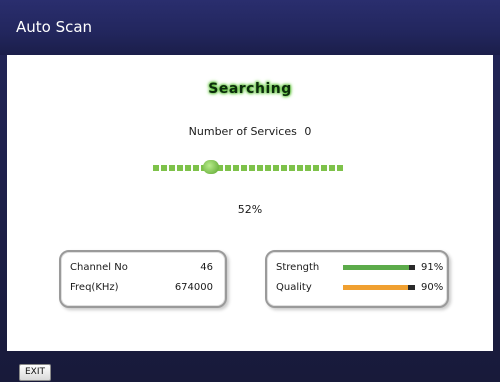 The height and width of the screenshot is (382, 500). I want to click on freq-row: Freq(KHz) 674000, so click(143, 288).